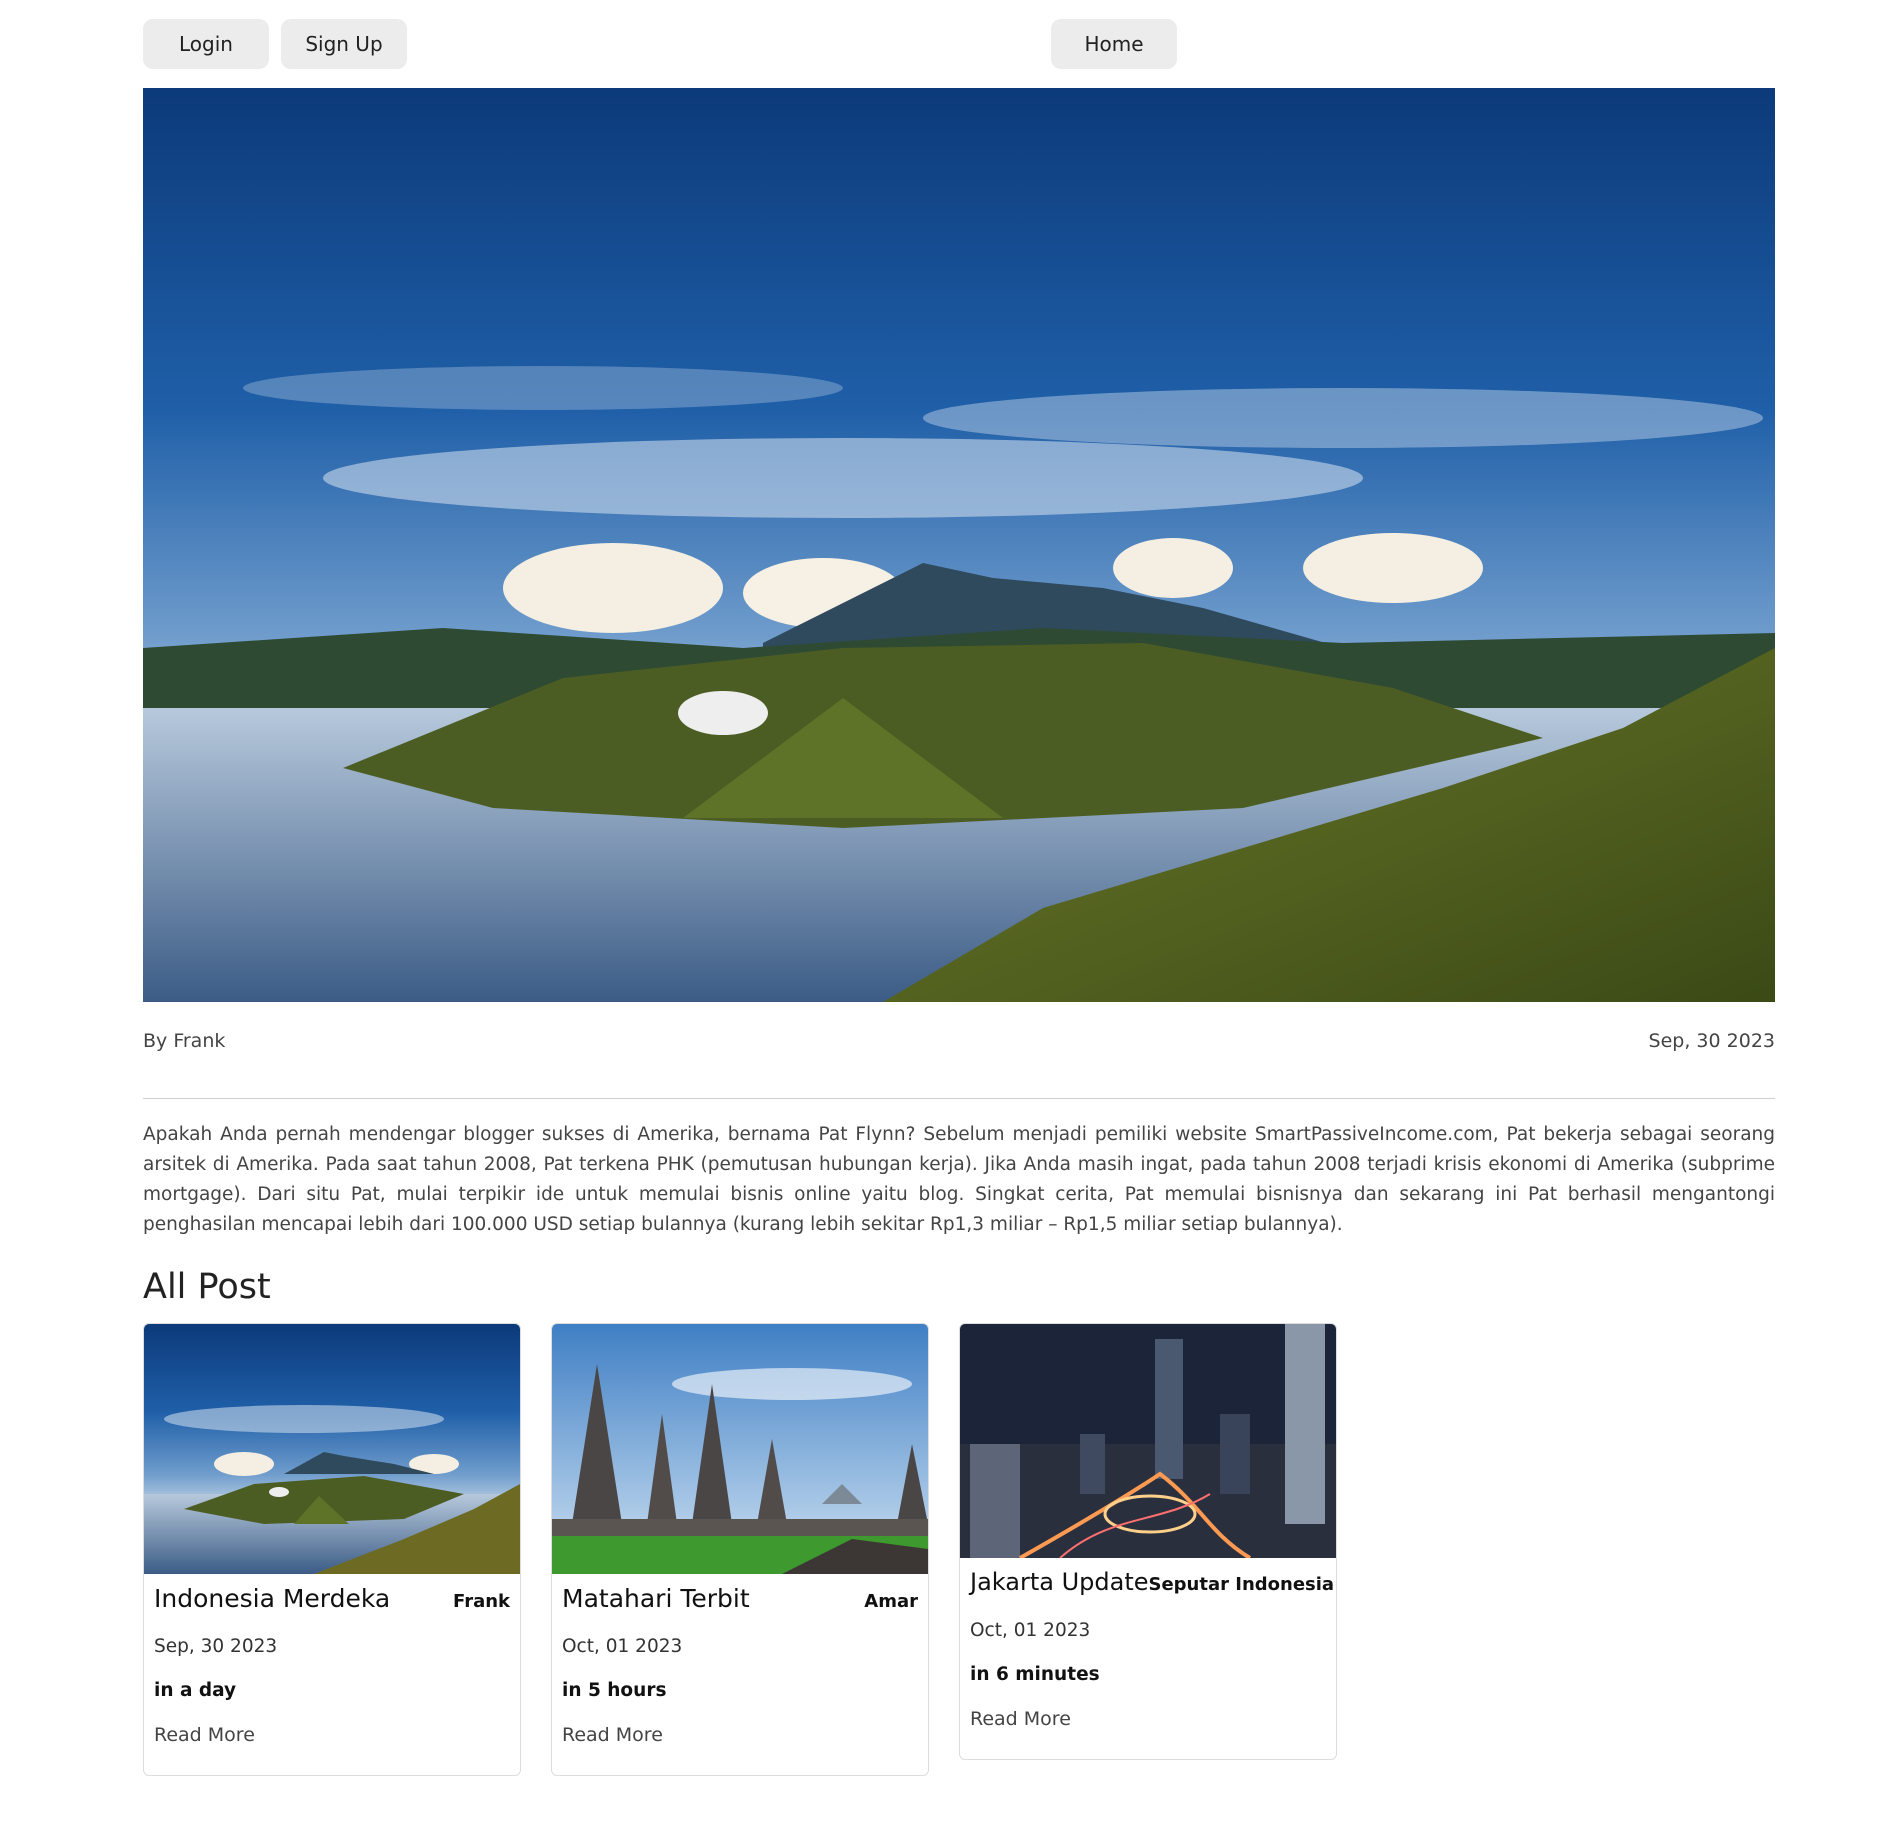  What do you see at coordinates (1059, 1582) in the screenshot?
I see `post-title: Jakarta Update` at bounding box center [1059, 1582].